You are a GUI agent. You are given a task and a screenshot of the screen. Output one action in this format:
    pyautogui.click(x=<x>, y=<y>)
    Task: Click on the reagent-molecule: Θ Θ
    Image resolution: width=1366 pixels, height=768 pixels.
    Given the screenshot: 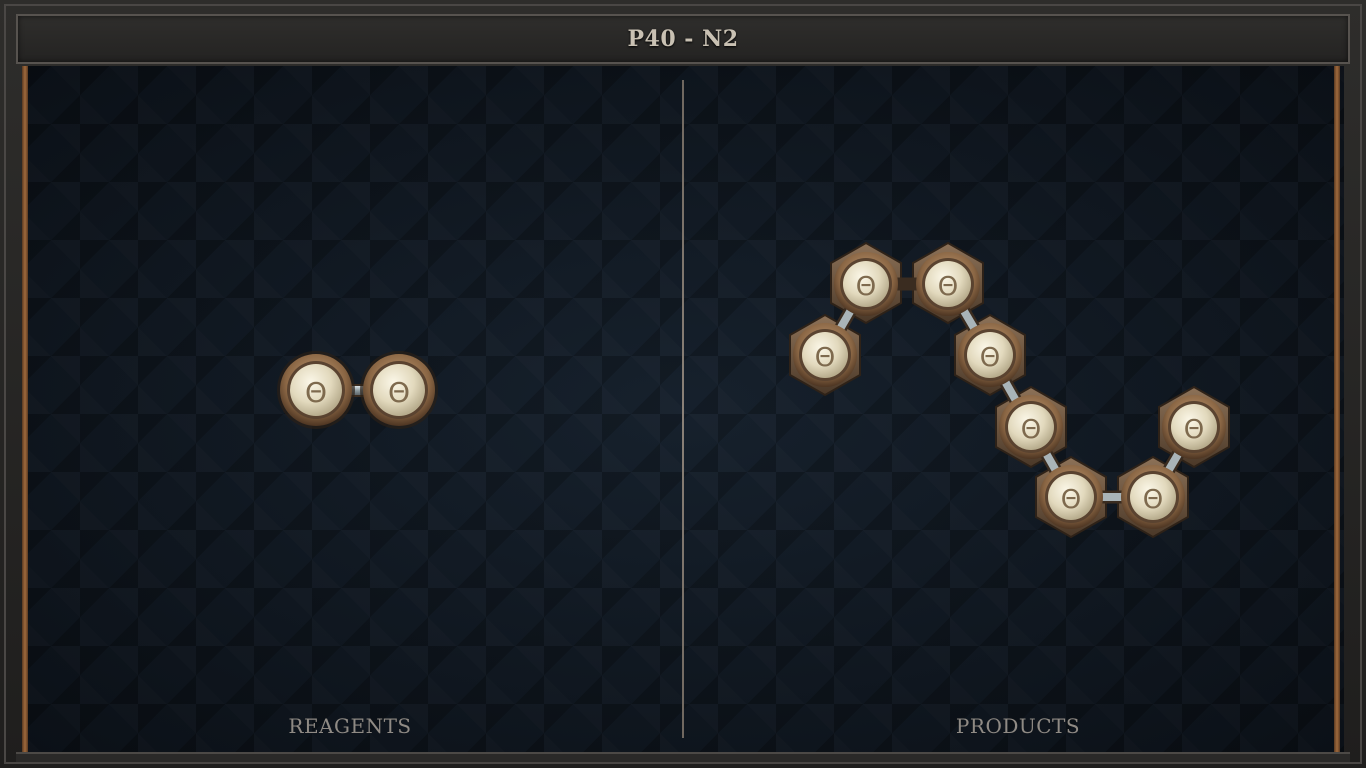 What is the action you would take?
    pyautogui.click(x=357, y=390)
    